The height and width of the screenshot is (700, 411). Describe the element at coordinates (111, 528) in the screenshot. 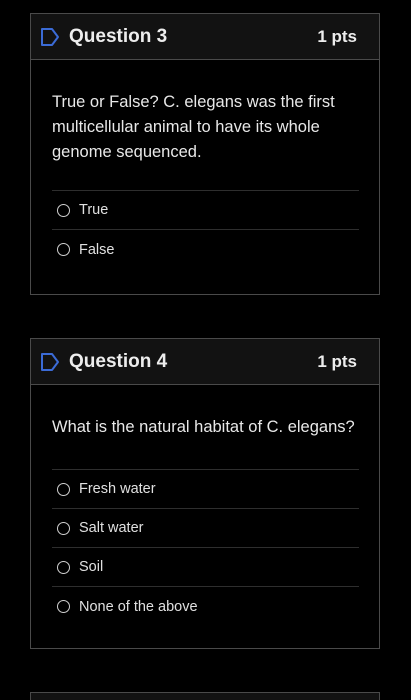

I see `answer-label: Salt water` at that location.